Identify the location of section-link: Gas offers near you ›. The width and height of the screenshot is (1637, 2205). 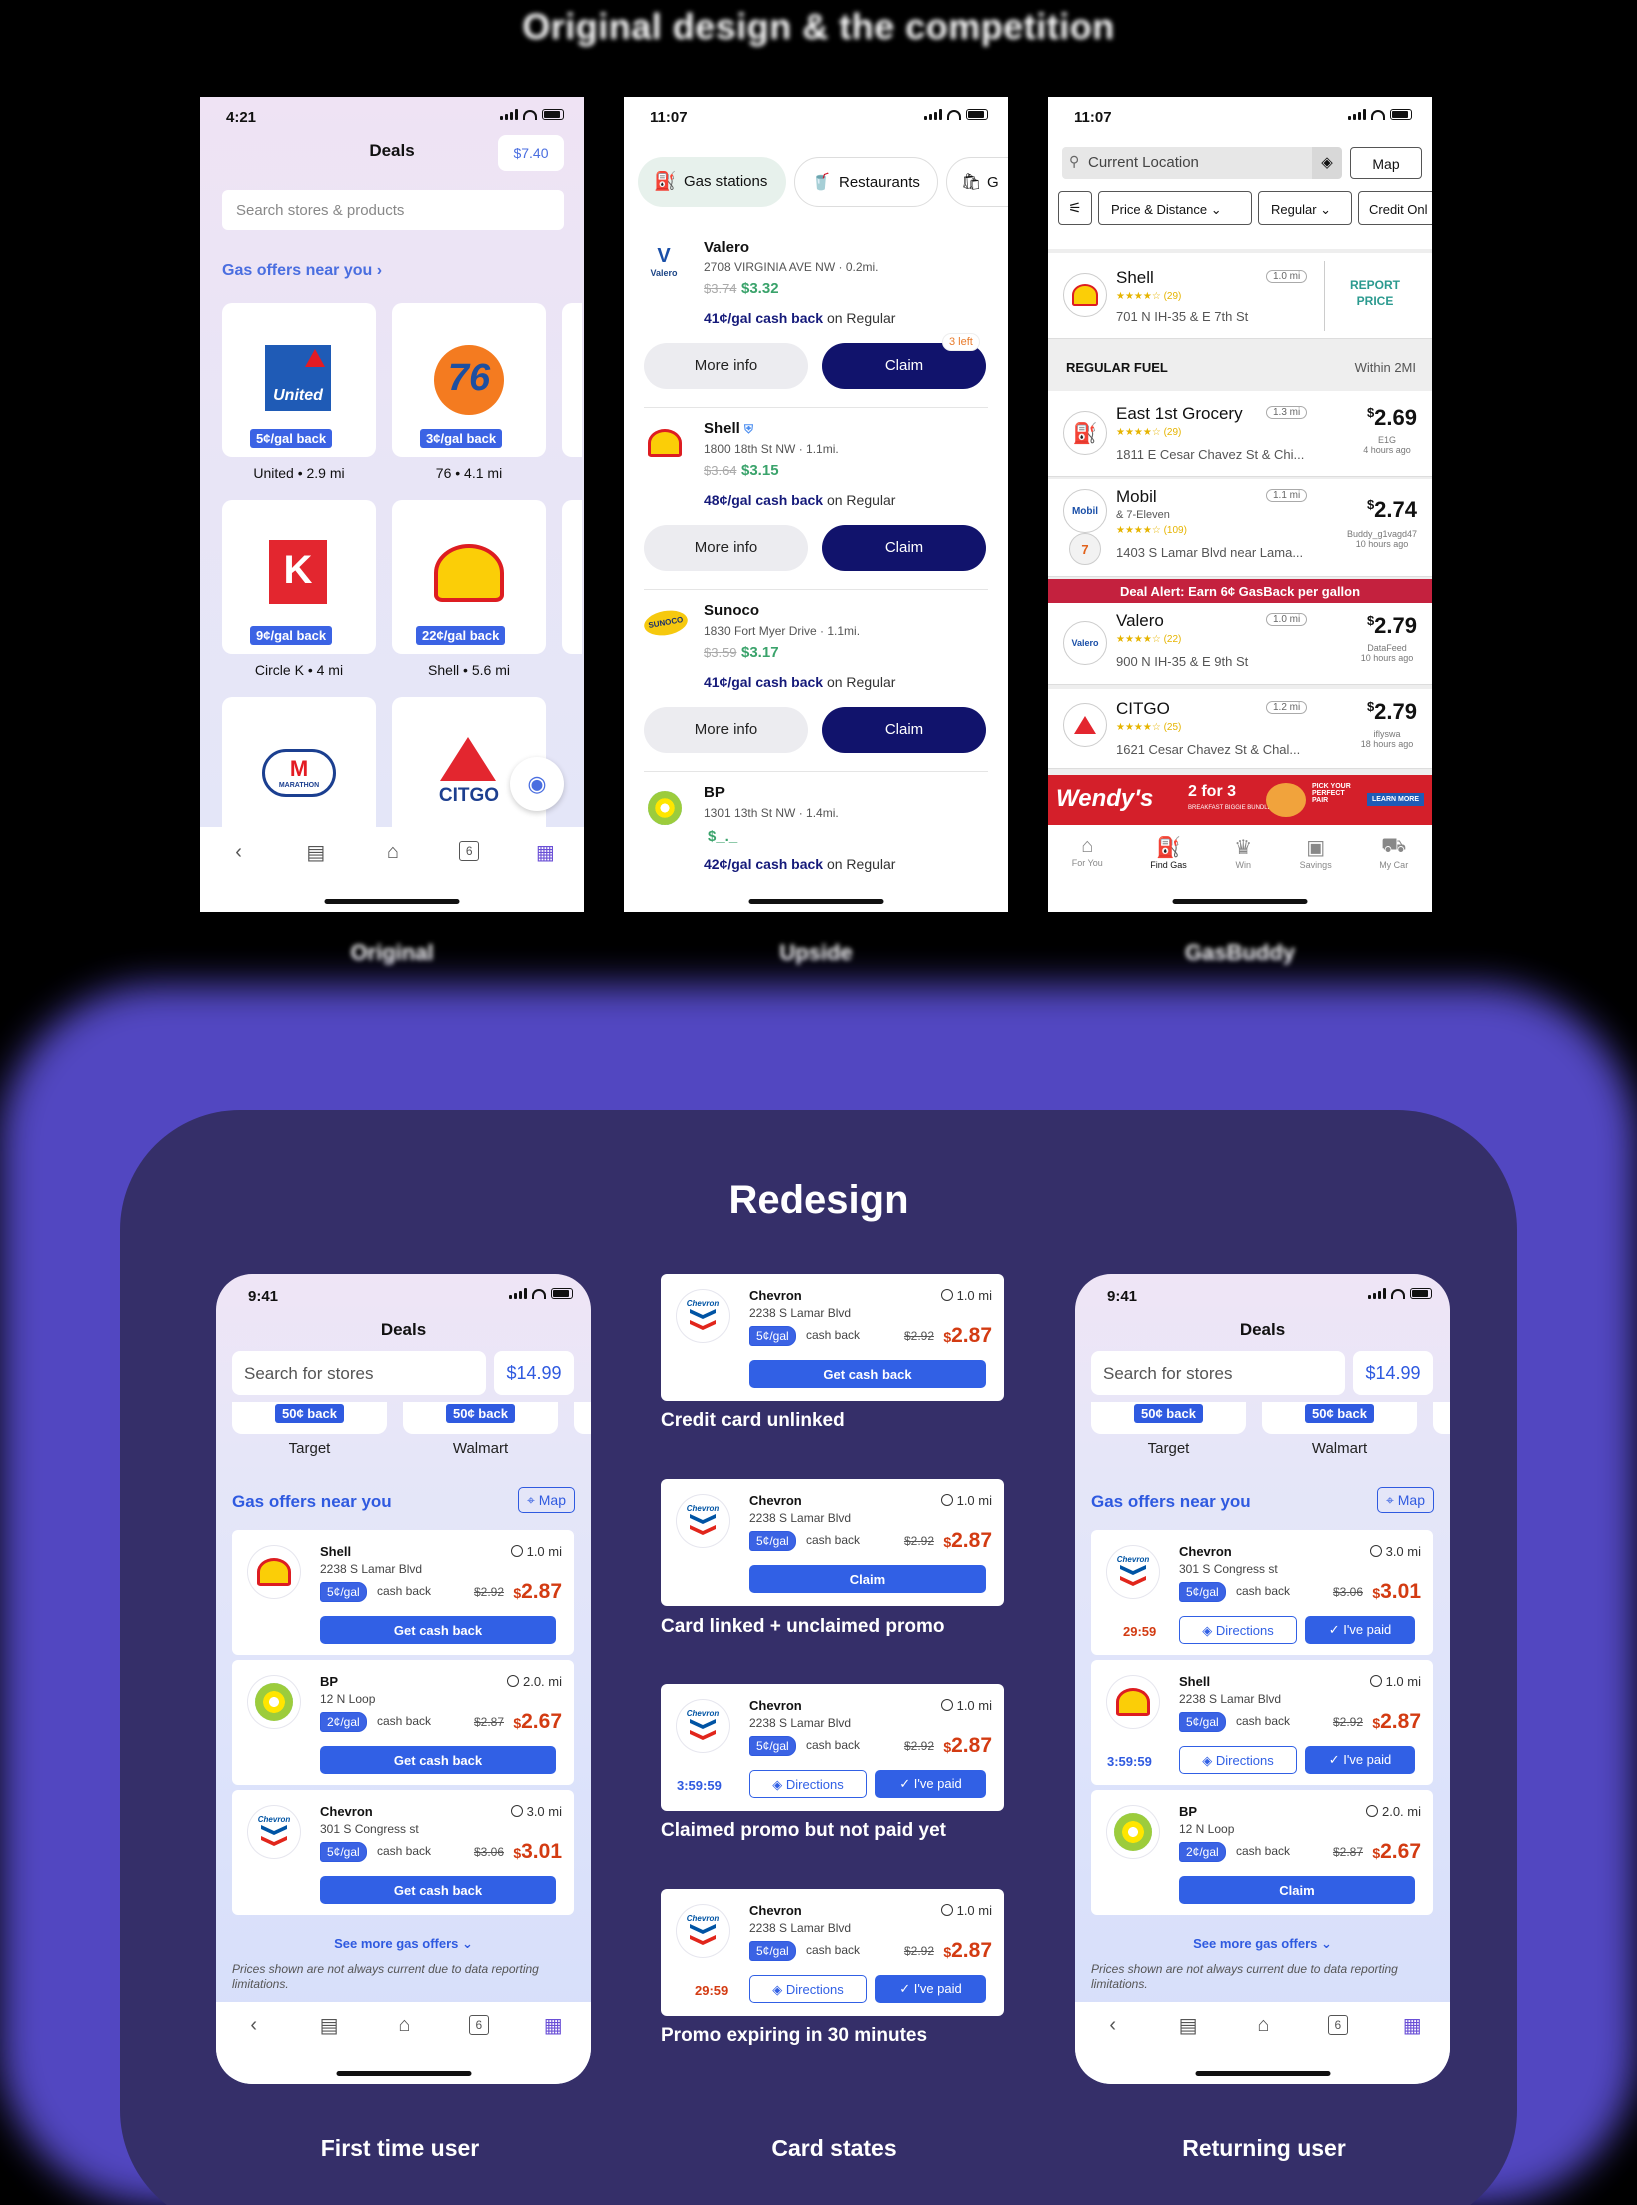
(302, 271).